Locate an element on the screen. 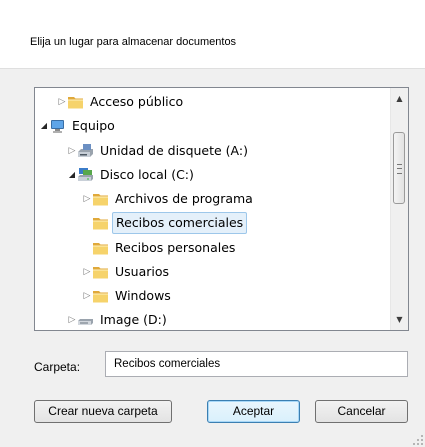 The height and width of the screenshot is (447, 425). tree-item: ▷ Windows is located at coordinates (213, 296).